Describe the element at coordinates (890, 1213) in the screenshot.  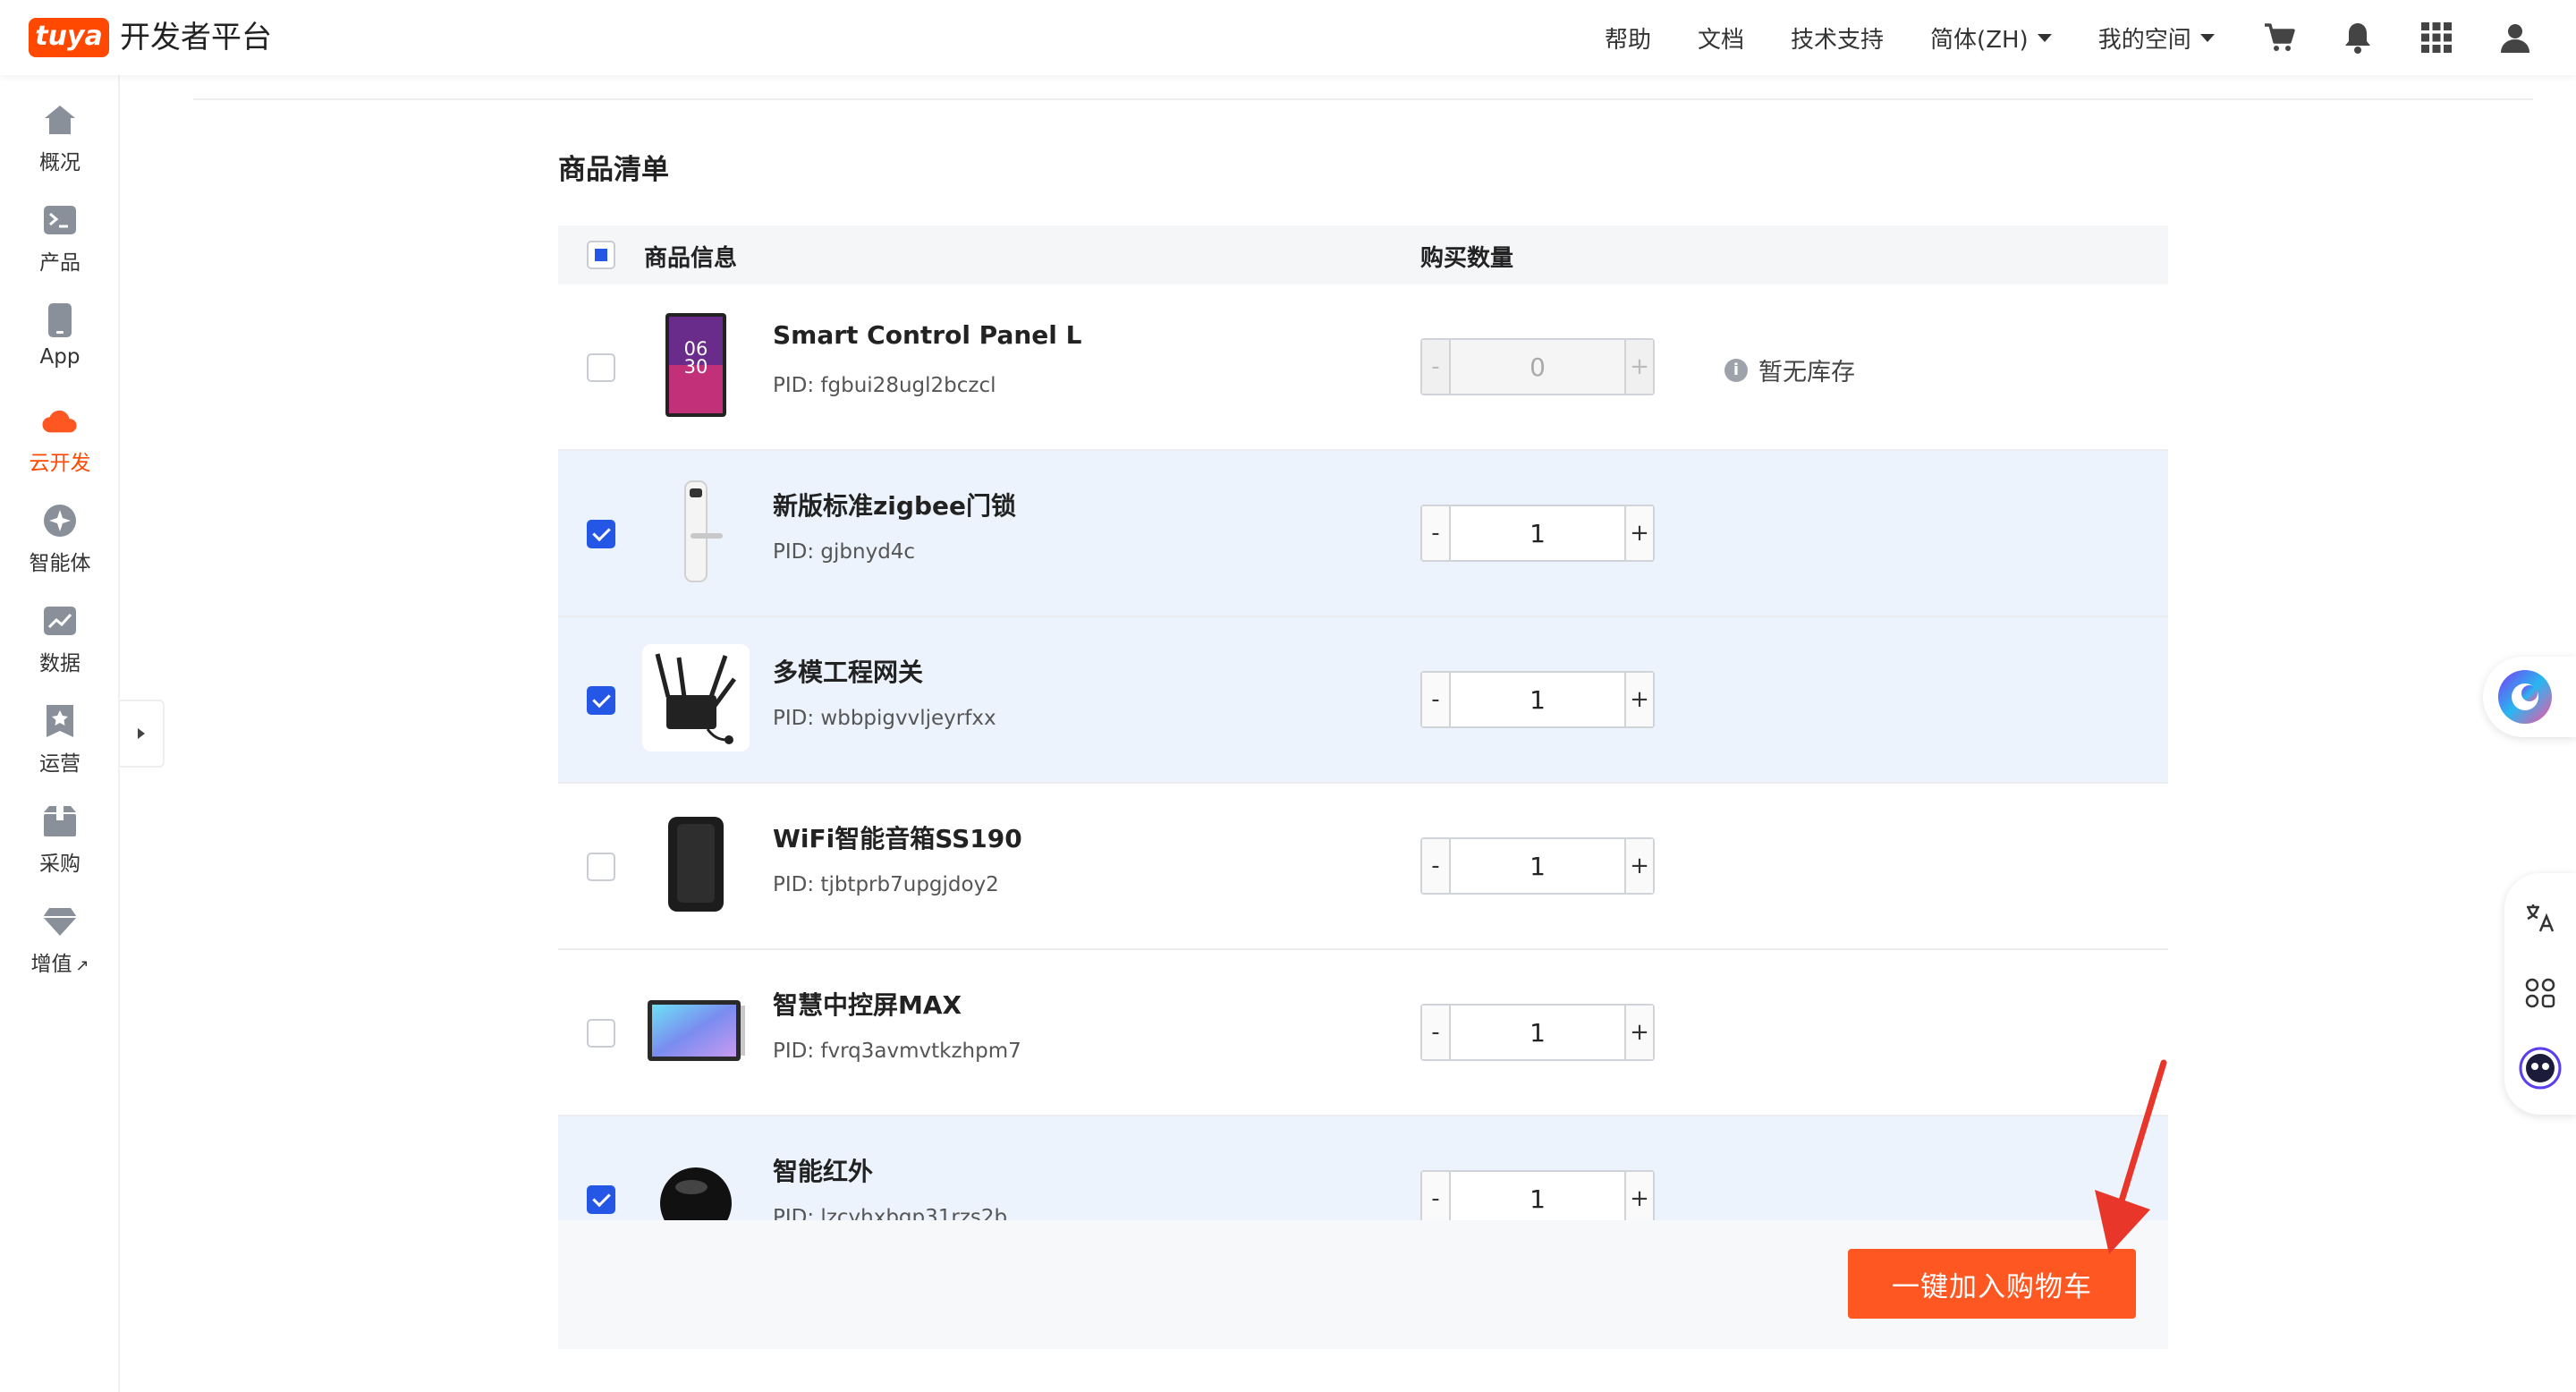
I see `product-pid: PID: lzcyhxbqp31rzs2b` at that location.